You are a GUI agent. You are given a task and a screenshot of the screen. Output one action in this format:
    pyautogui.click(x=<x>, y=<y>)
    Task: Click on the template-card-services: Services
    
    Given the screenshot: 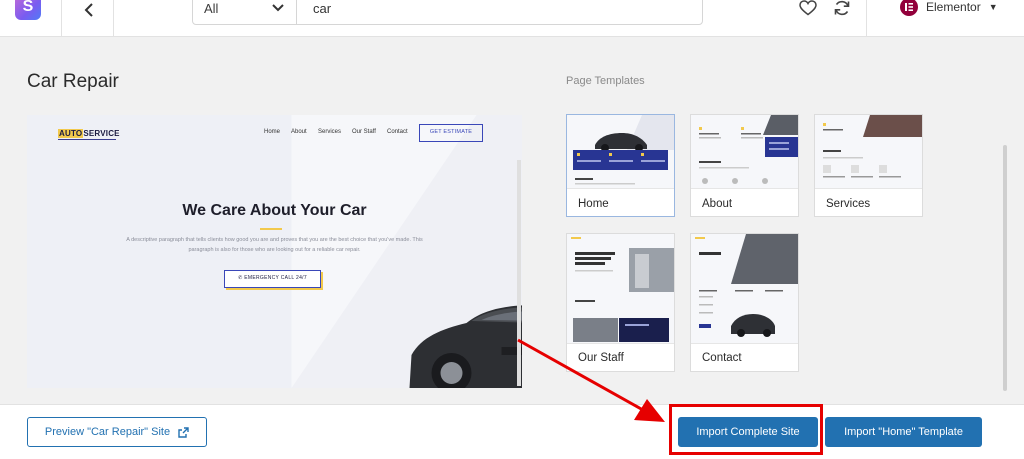 What is the action you would take?
    pyautogui.click(x=868, y=165)
    